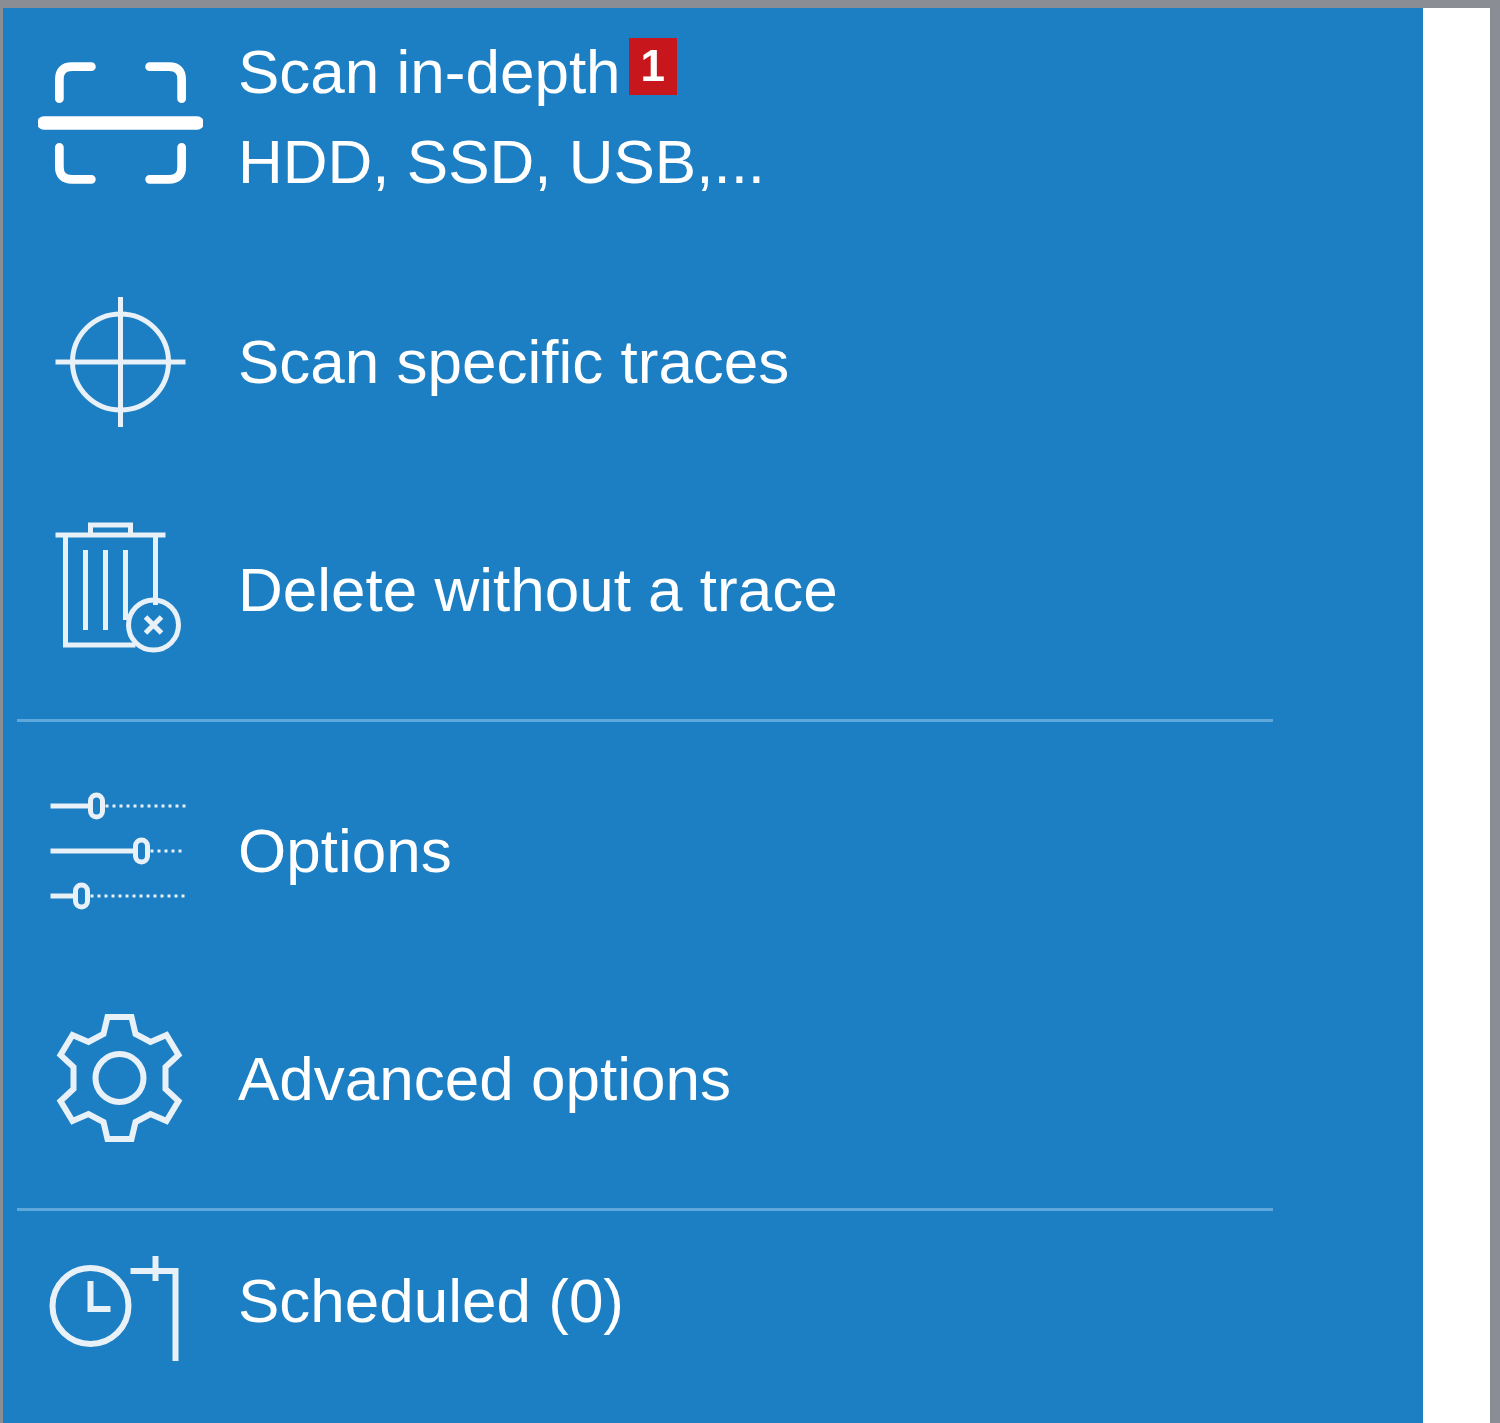 The width and height of the screenshot is (1500, 1423). I want to click on menu-item-label: Options, so click(345, 851).